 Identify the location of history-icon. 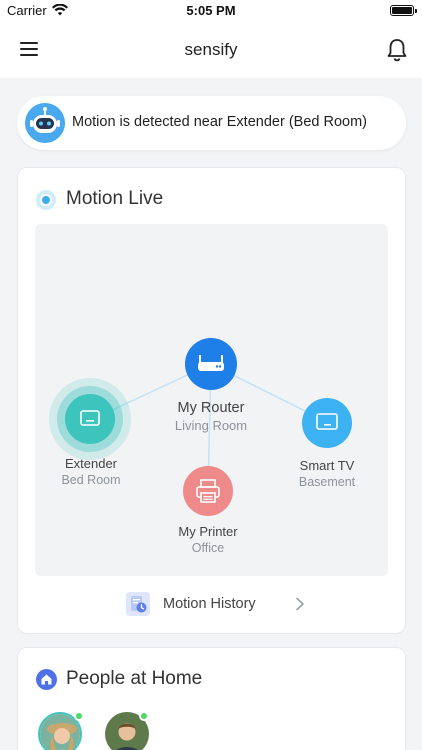
(138, 604).